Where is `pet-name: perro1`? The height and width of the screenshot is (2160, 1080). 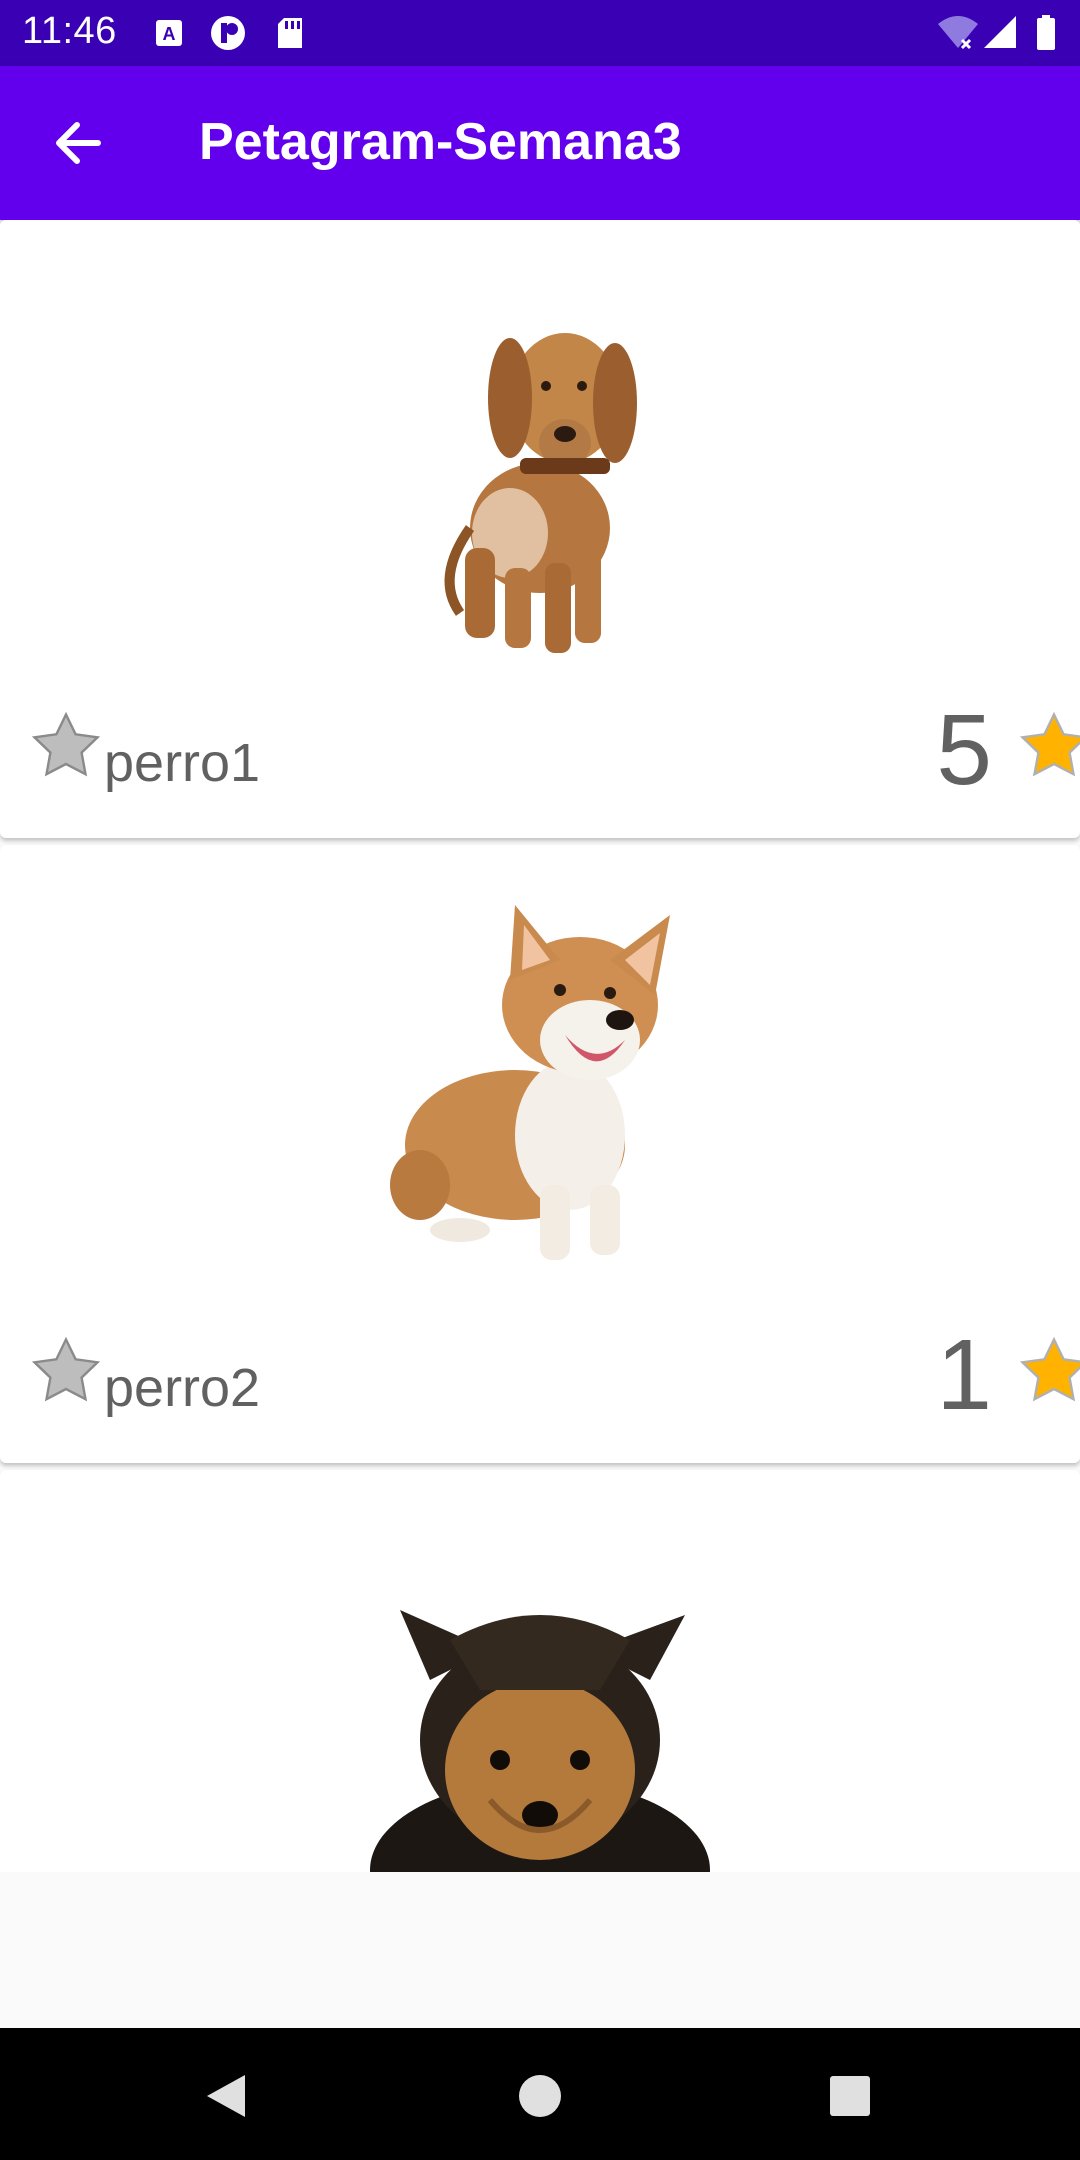 pet-name: perro1 is located at coordinates (182, 763).